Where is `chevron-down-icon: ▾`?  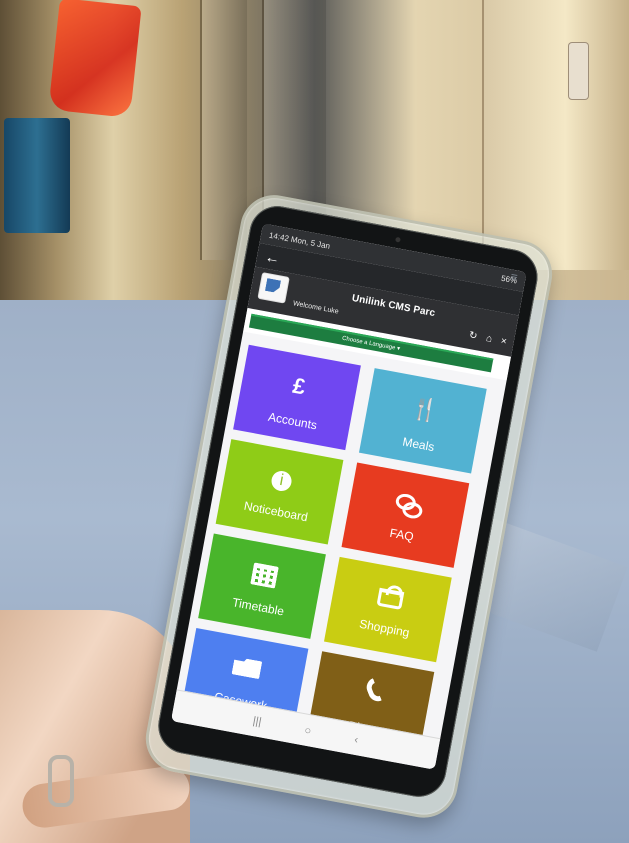 chevron-down-icon: ▾ is located at coordinates (398, 349).